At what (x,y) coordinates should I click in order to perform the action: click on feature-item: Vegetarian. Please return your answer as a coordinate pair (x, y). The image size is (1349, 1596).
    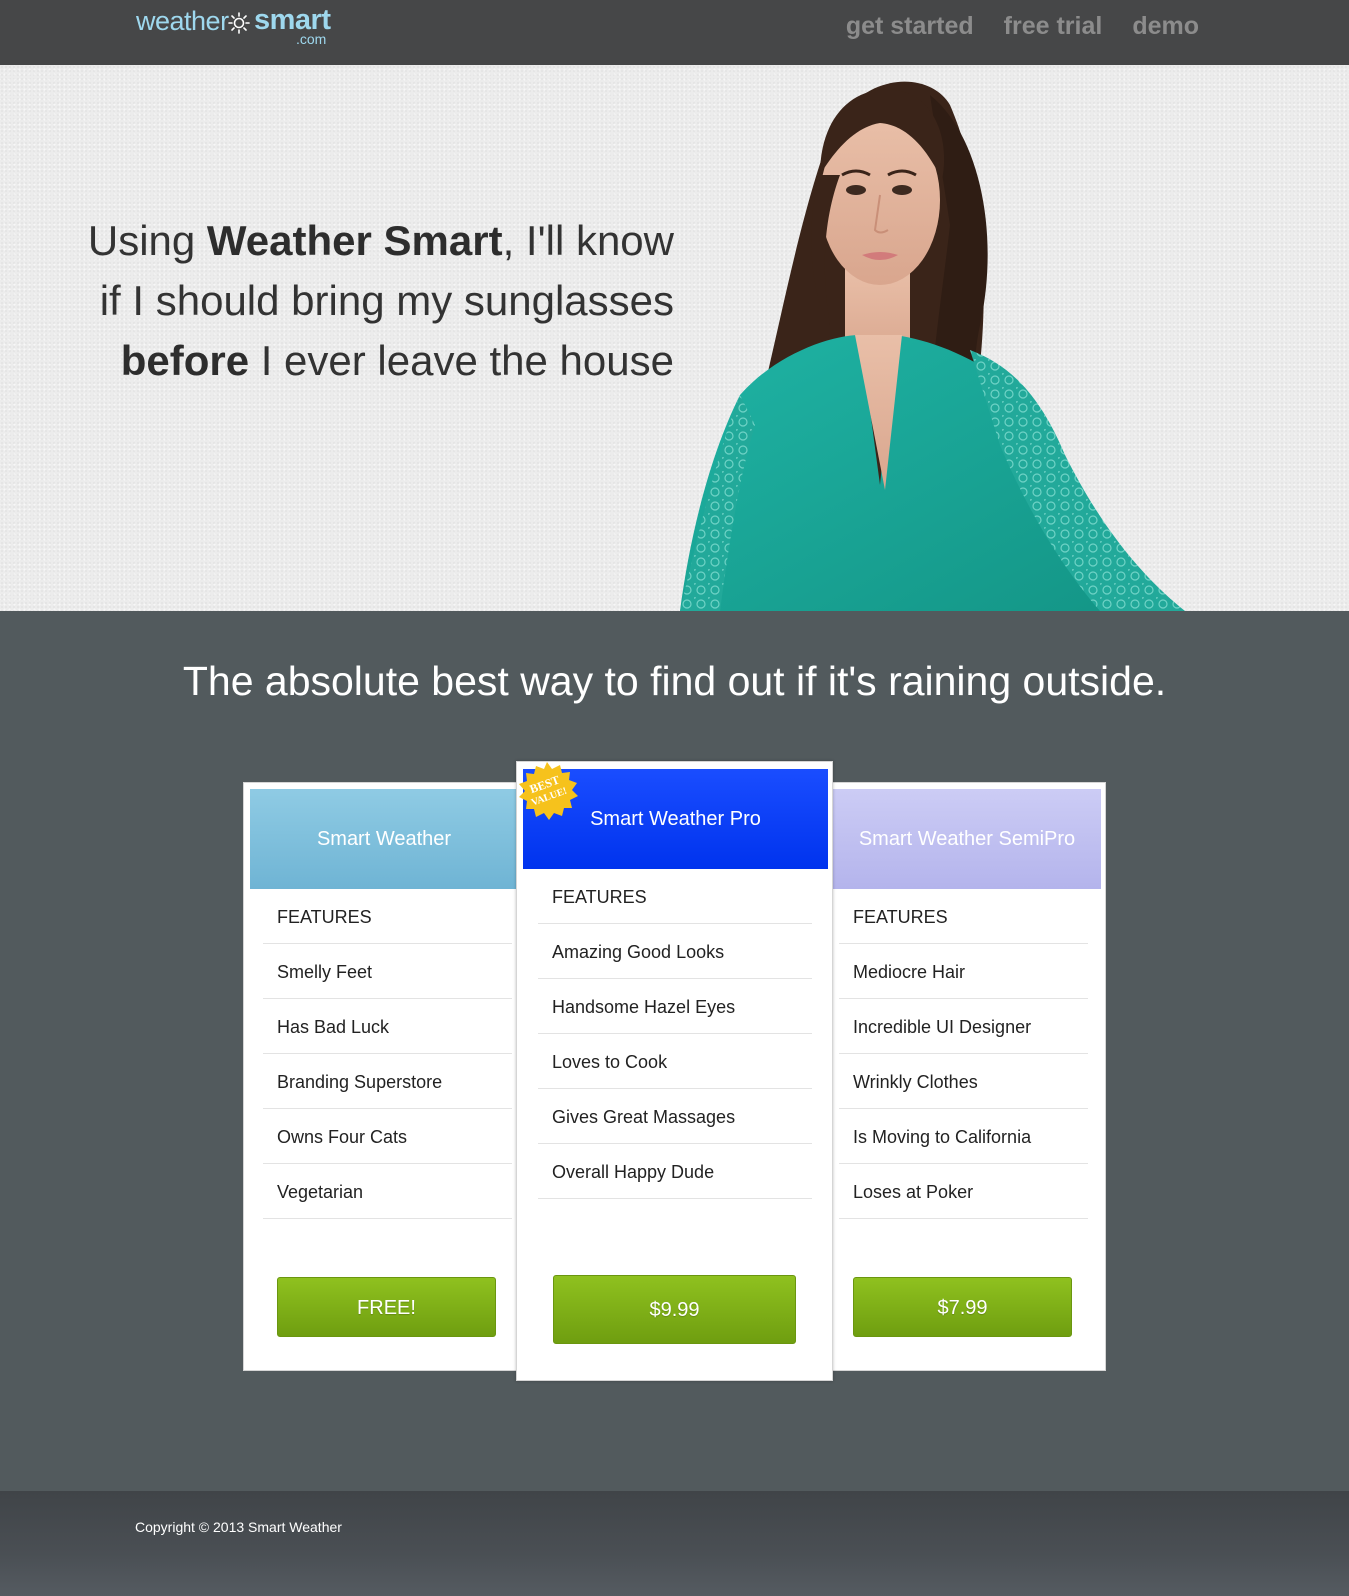
    Looking at the image, I should click on (387, 1191).